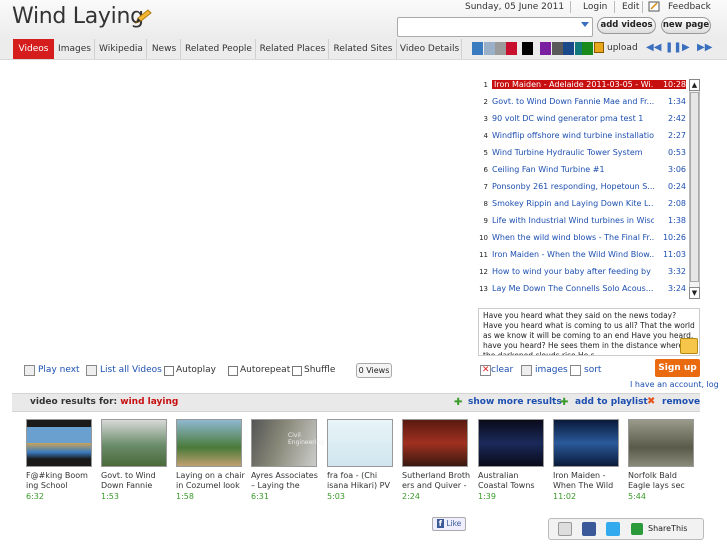  Describe the element at coordinates (551, 370) in the screenshot. I see `images-link: images` at that location.